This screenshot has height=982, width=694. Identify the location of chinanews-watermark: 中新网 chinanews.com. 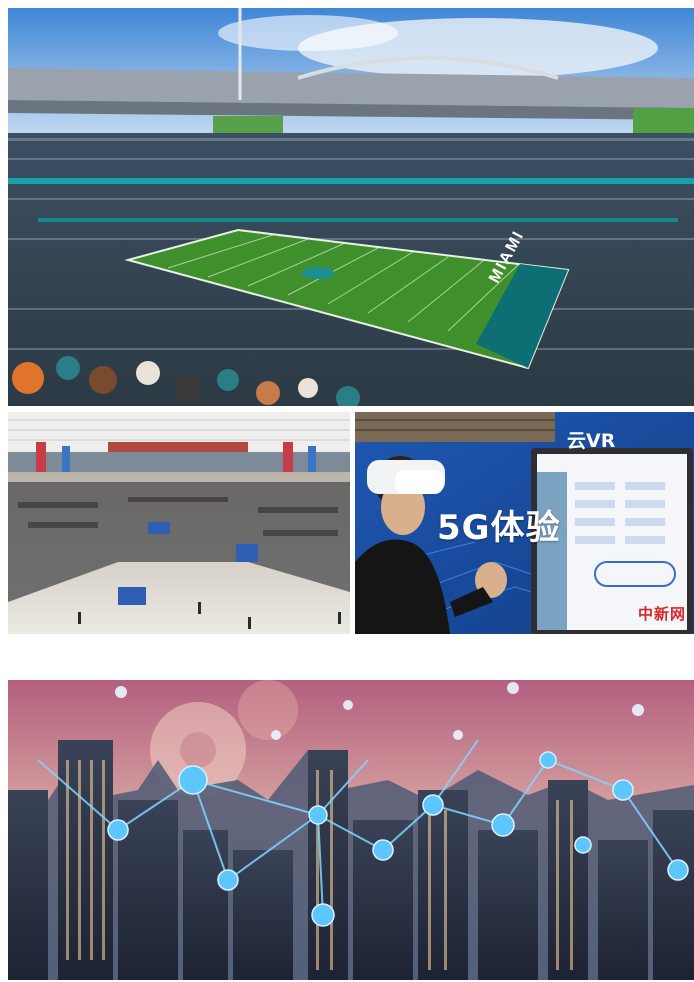
(662, 616).